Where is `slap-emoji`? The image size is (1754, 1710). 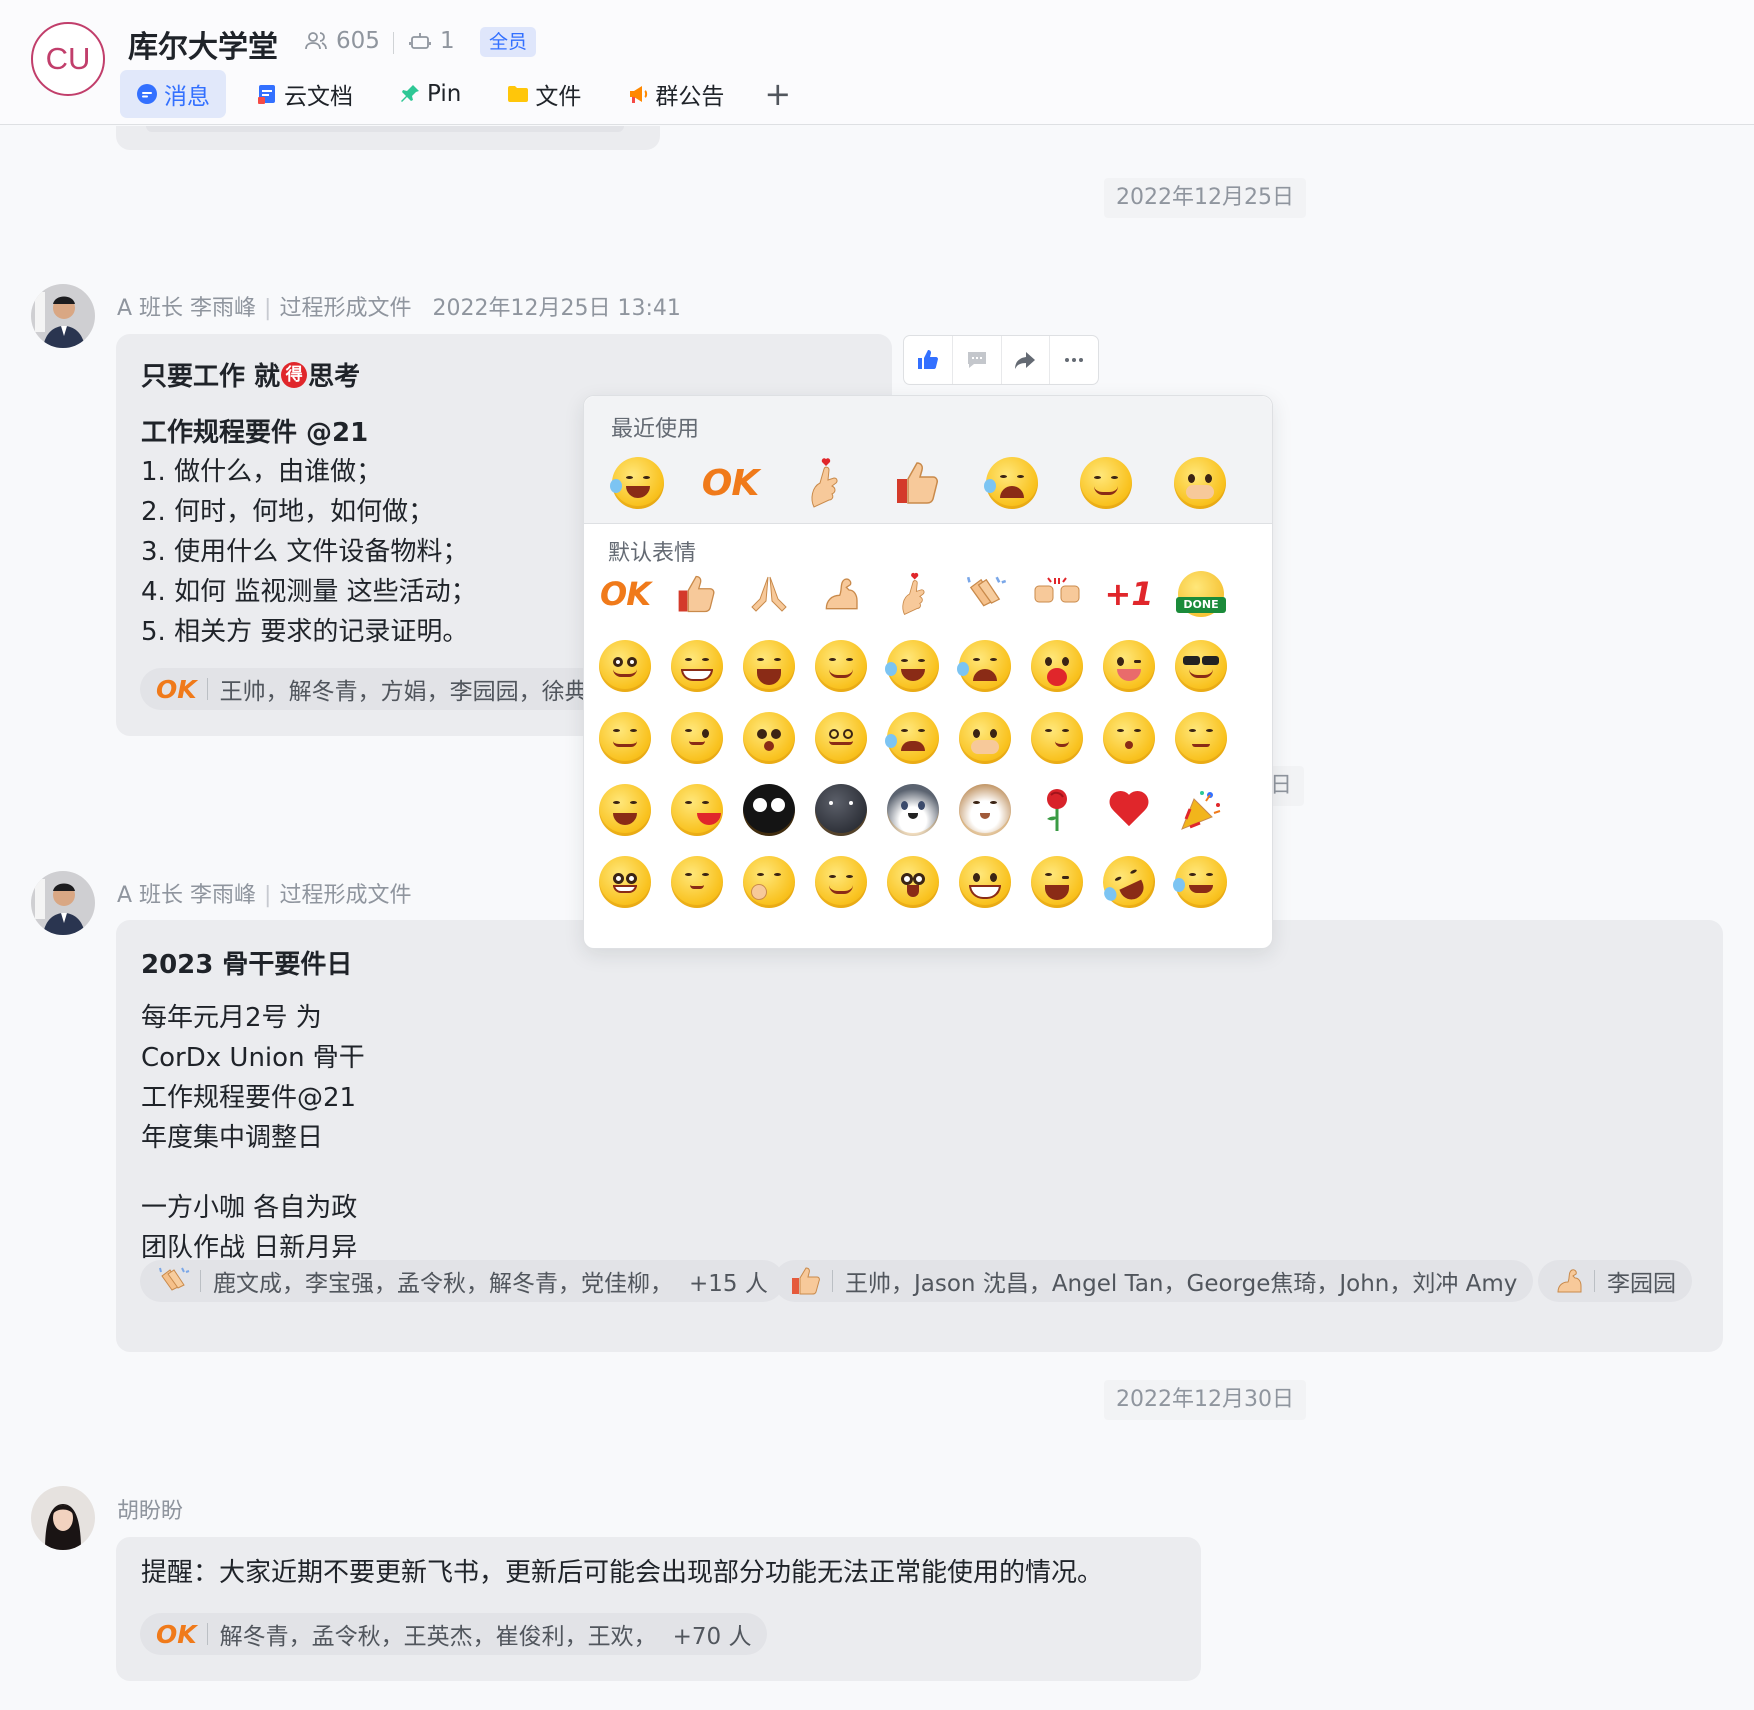 slap-emoji is located at coordinates (625, 810).